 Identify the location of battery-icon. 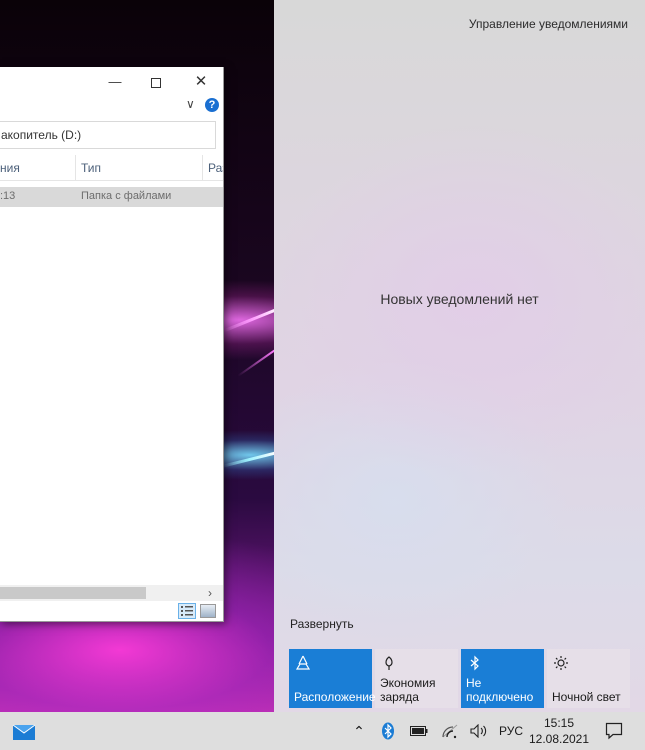
(419, 731).